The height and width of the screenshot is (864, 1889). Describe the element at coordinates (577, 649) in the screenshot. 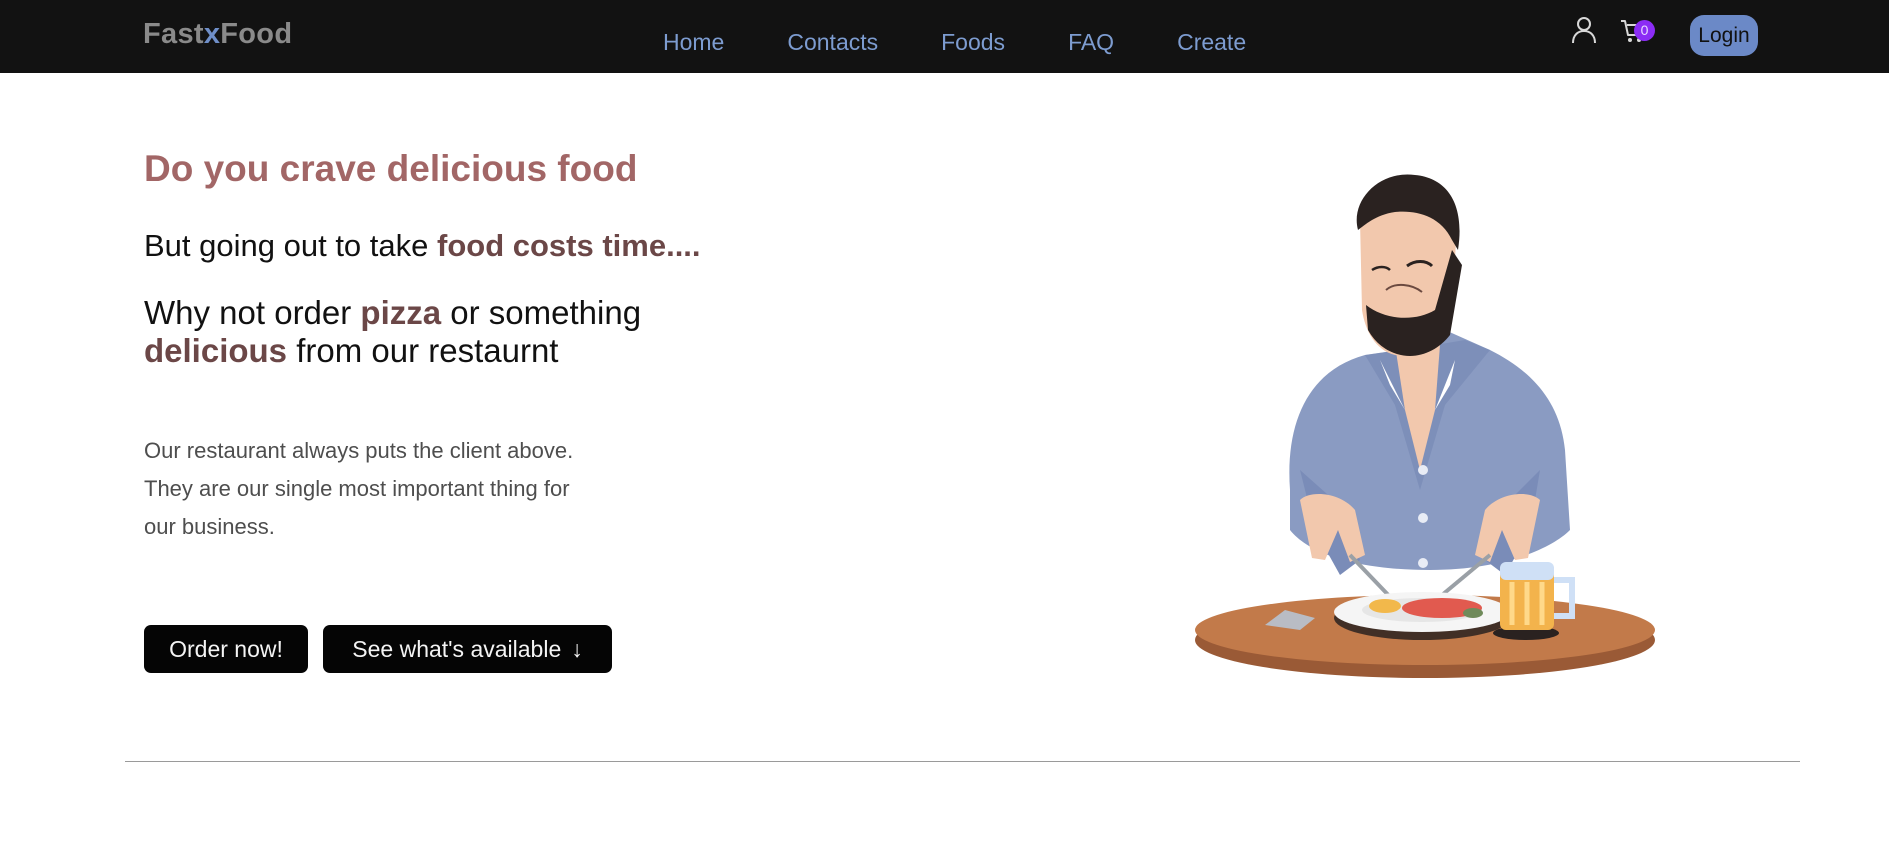

I see `arrow-down-icon: ↓` at that location.